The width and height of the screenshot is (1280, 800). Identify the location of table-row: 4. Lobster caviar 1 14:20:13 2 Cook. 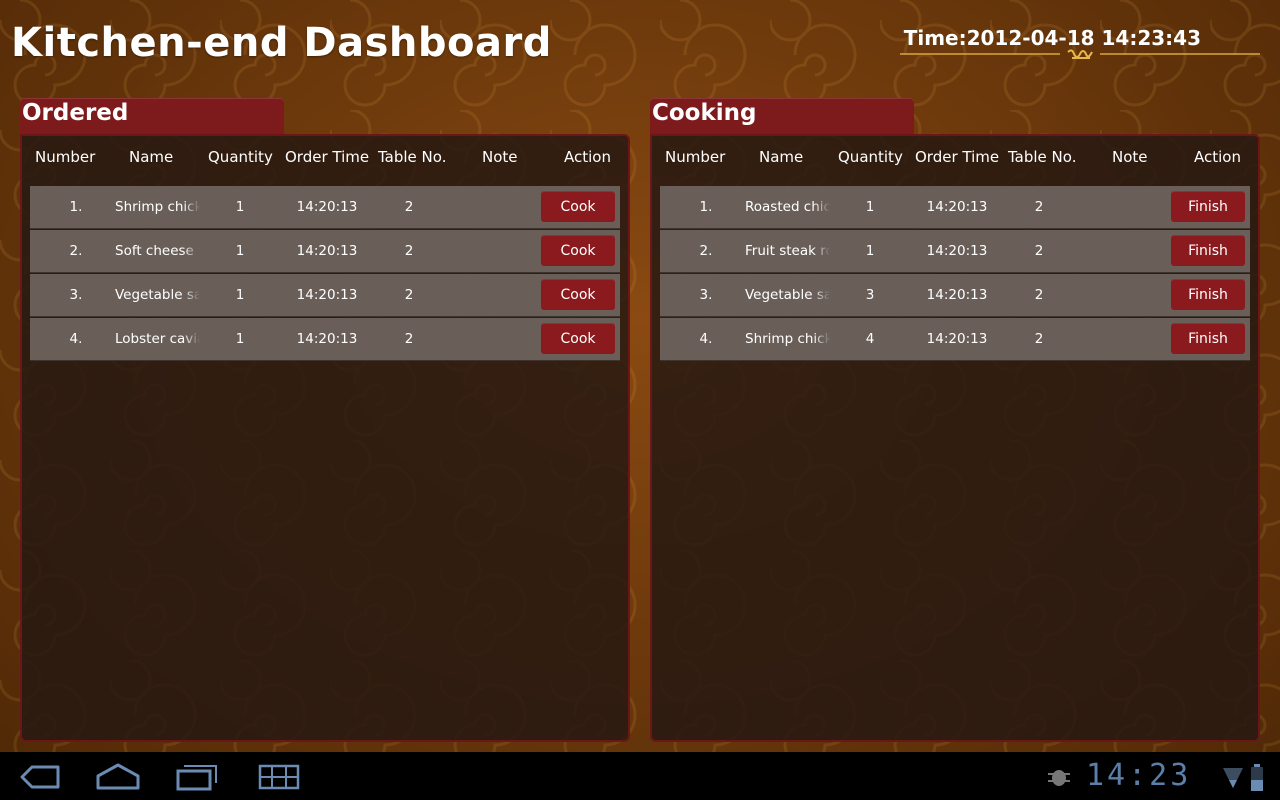
(325, 339).